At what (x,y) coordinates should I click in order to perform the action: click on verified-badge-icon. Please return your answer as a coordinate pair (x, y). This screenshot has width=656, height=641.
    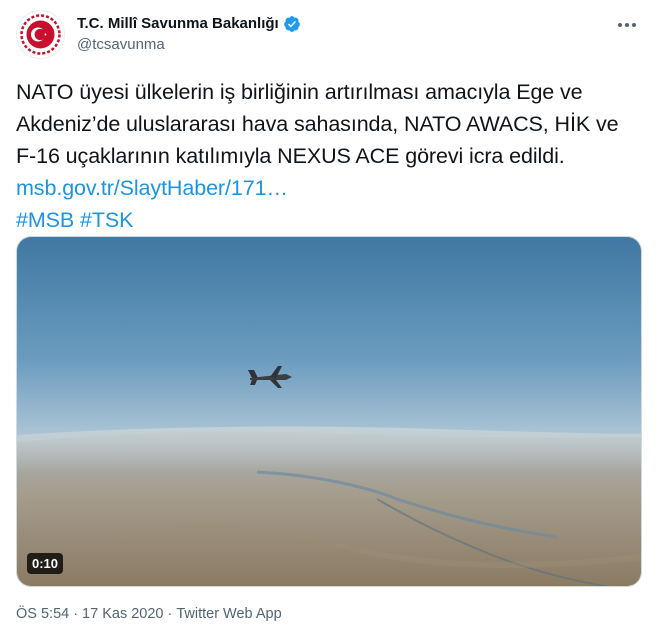
    Looking at the image, I should click on (292, 24).